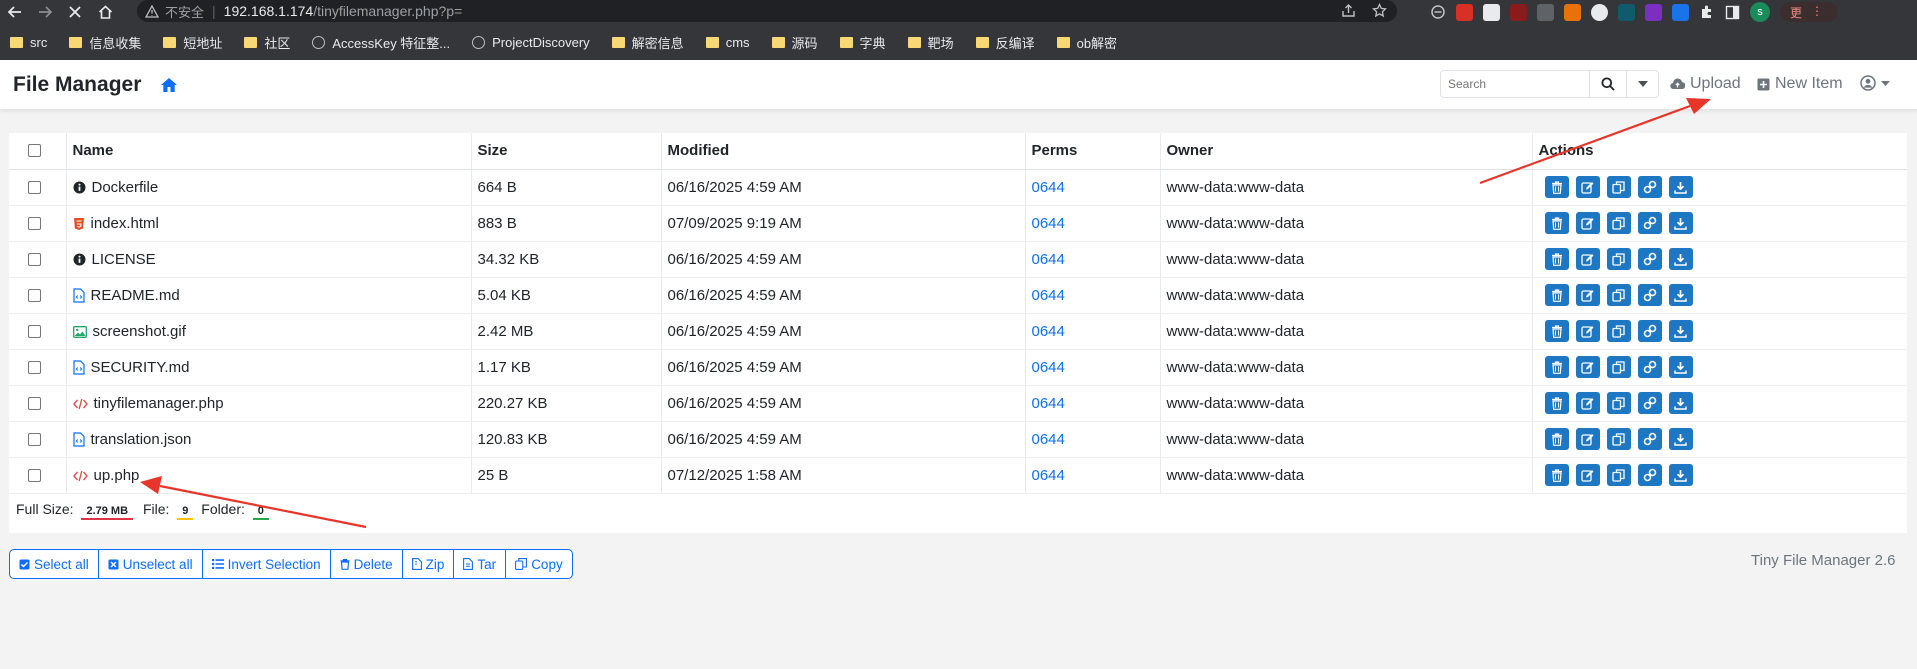 Image resolution: width=1917 pixels, height=669 pixels. I want to click on puzzle-icon, so click(1707, 12).